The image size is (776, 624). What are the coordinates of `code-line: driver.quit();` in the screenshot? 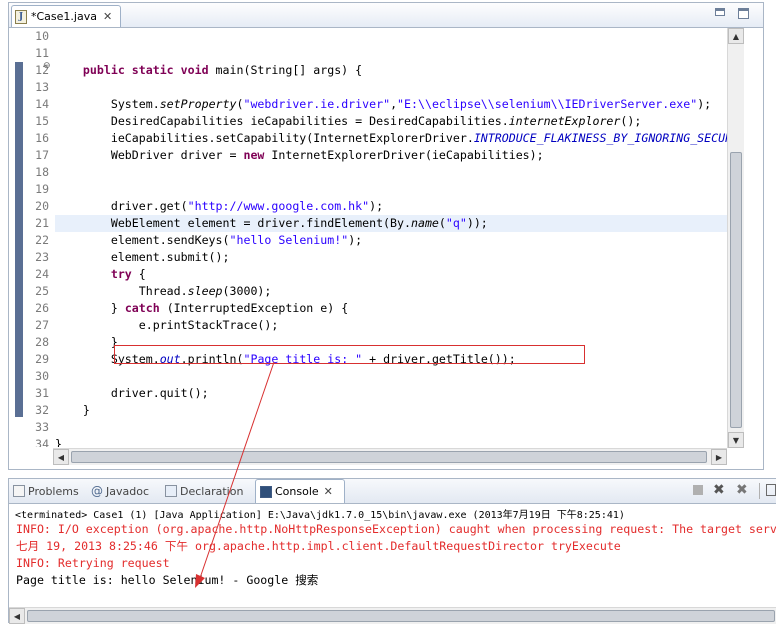 It's located at (391, 393).